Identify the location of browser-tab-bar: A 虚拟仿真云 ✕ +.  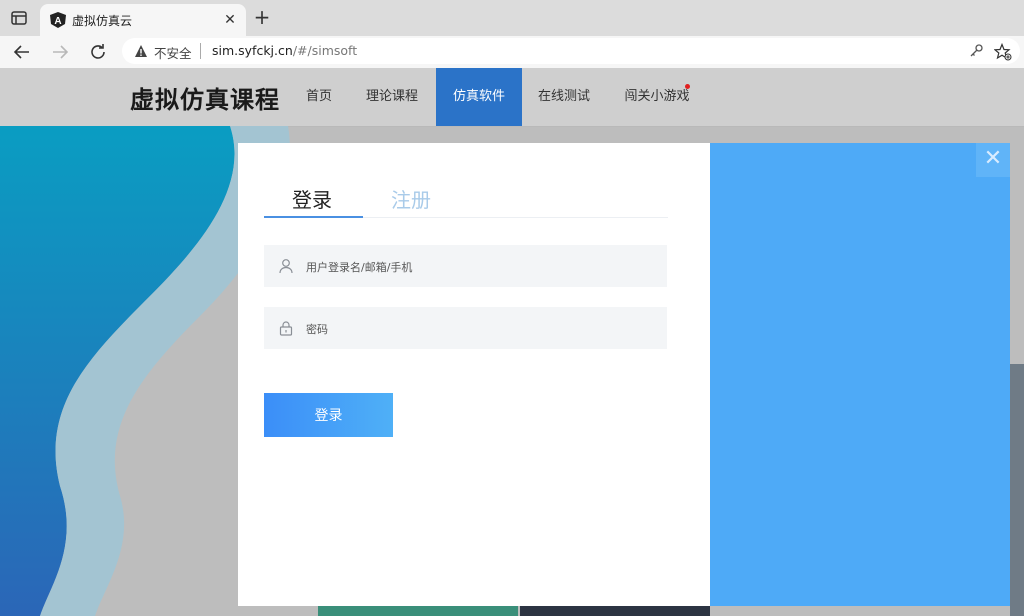
(512, 18).